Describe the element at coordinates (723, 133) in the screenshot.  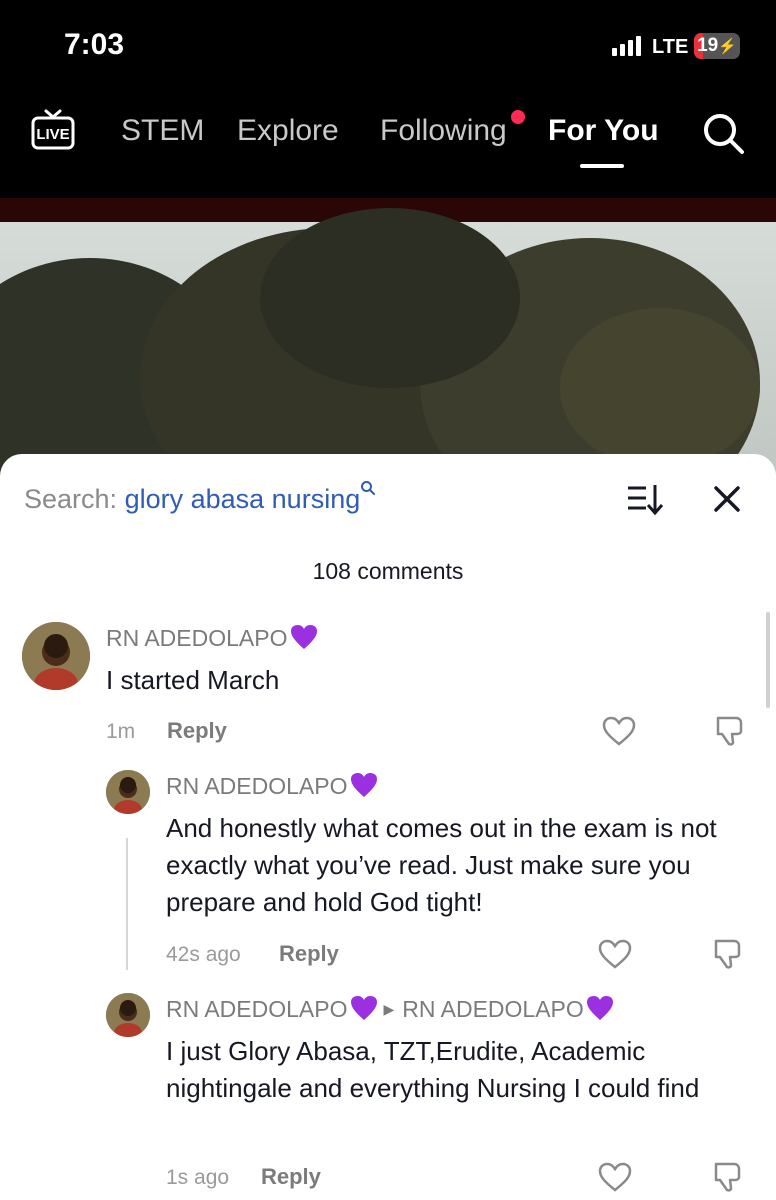
I see `search-icon` at that location.